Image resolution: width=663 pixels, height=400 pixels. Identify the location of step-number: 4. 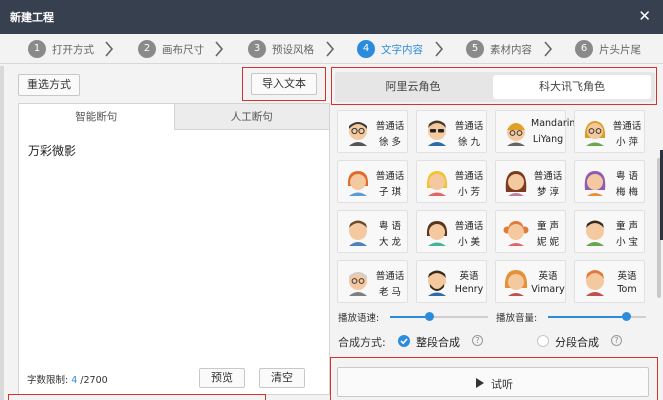
(366, 49).